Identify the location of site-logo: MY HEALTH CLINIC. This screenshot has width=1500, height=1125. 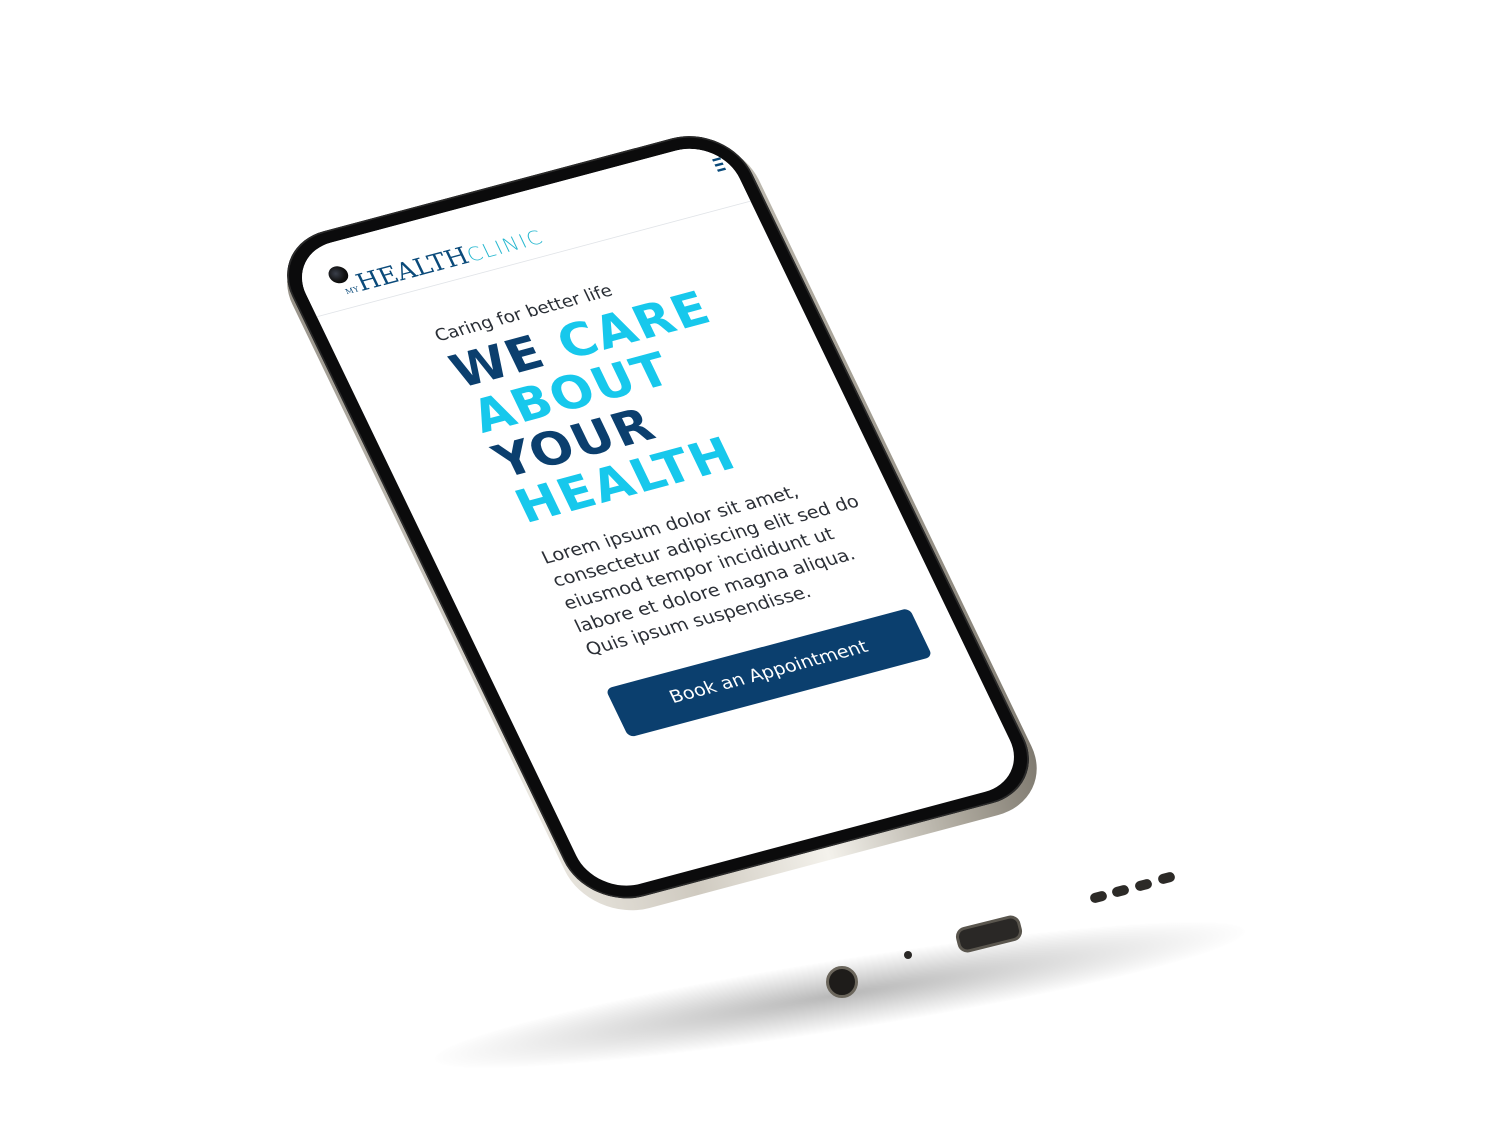
(441, 258).